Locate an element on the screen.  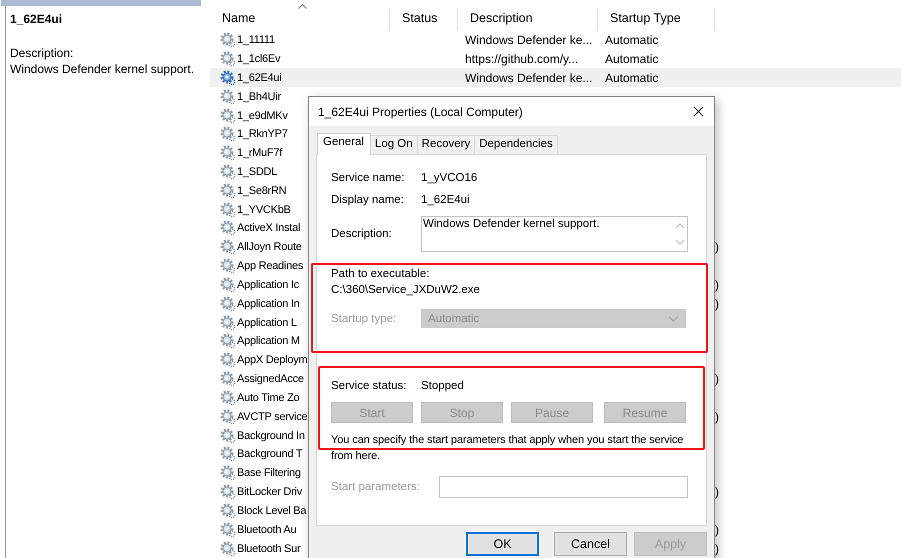
service-title: 1_62E4ui is located at coordinates (36, 18).